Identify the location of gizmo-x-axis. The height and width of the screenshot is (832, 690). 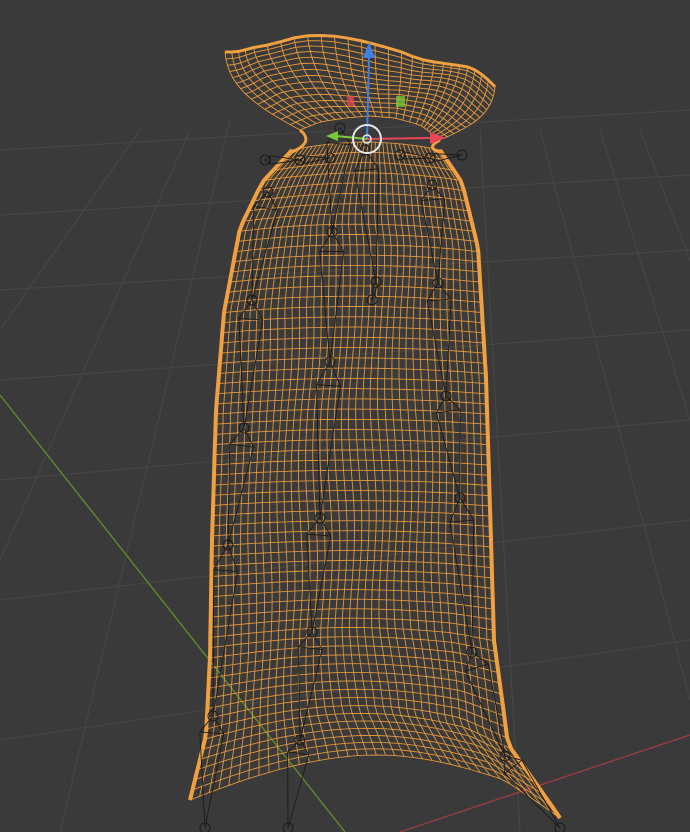
(398, 138).